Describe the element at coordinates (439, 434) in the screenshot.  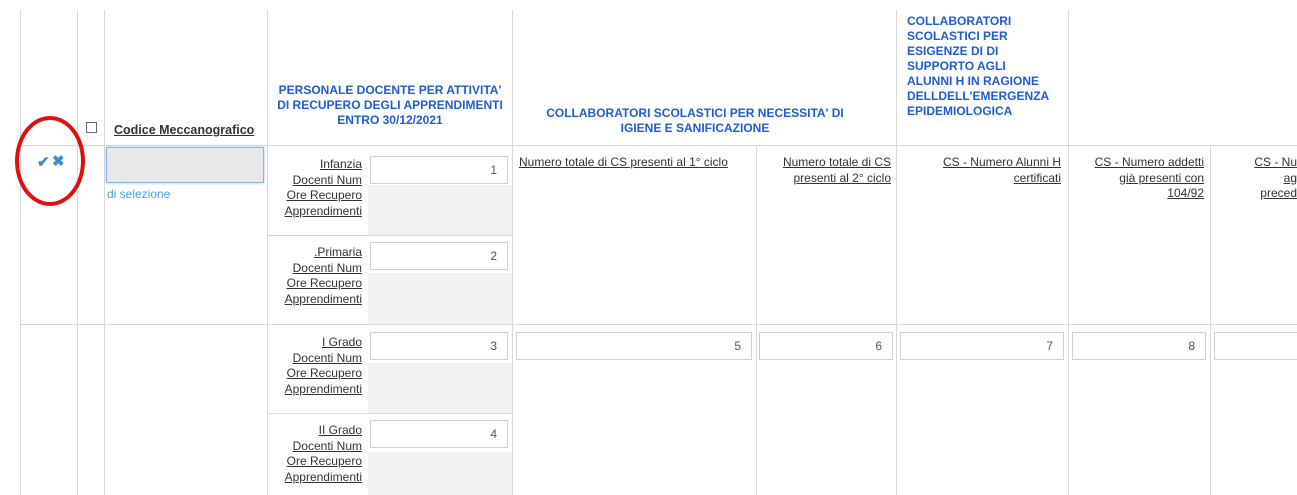
I see `ii-grado-input: 4` at that location.